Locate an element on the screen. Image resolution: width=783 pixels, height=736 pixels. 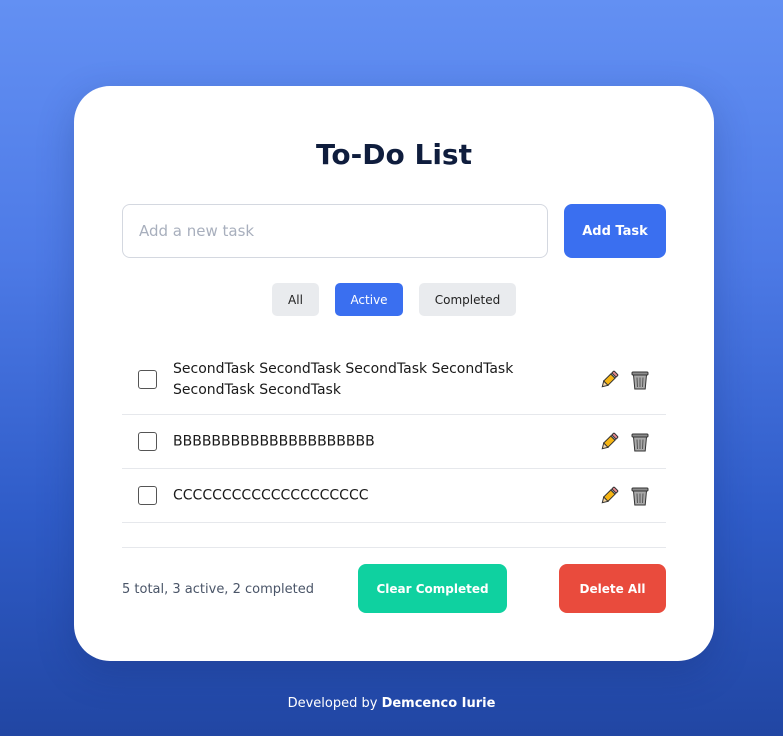
footer-divider is located at coordinates (394, 547).